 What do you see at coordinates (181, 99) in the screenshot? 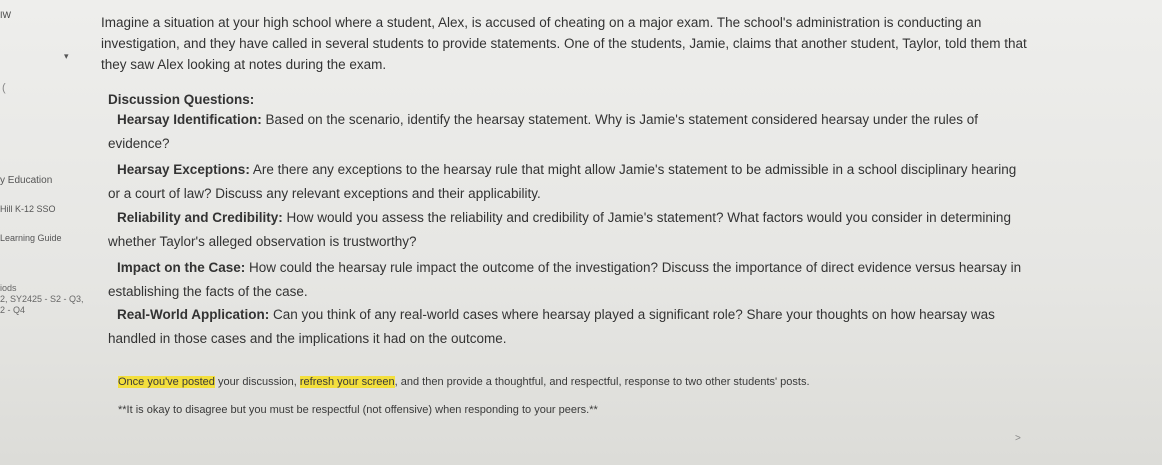
I see `discussion-questions-title: Discussion Questions:` at bounding box center [181, 99].